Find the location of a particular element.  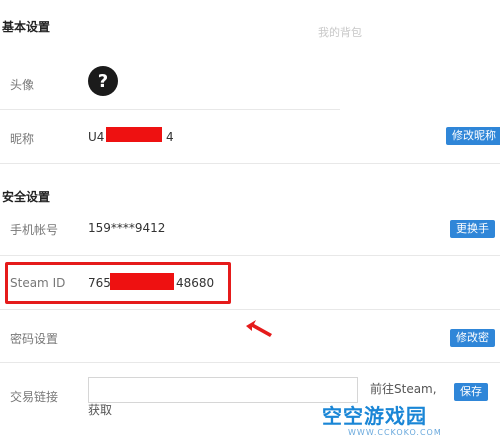

site-watermark: 空空游戏园 is located at coordinates (374, 416).